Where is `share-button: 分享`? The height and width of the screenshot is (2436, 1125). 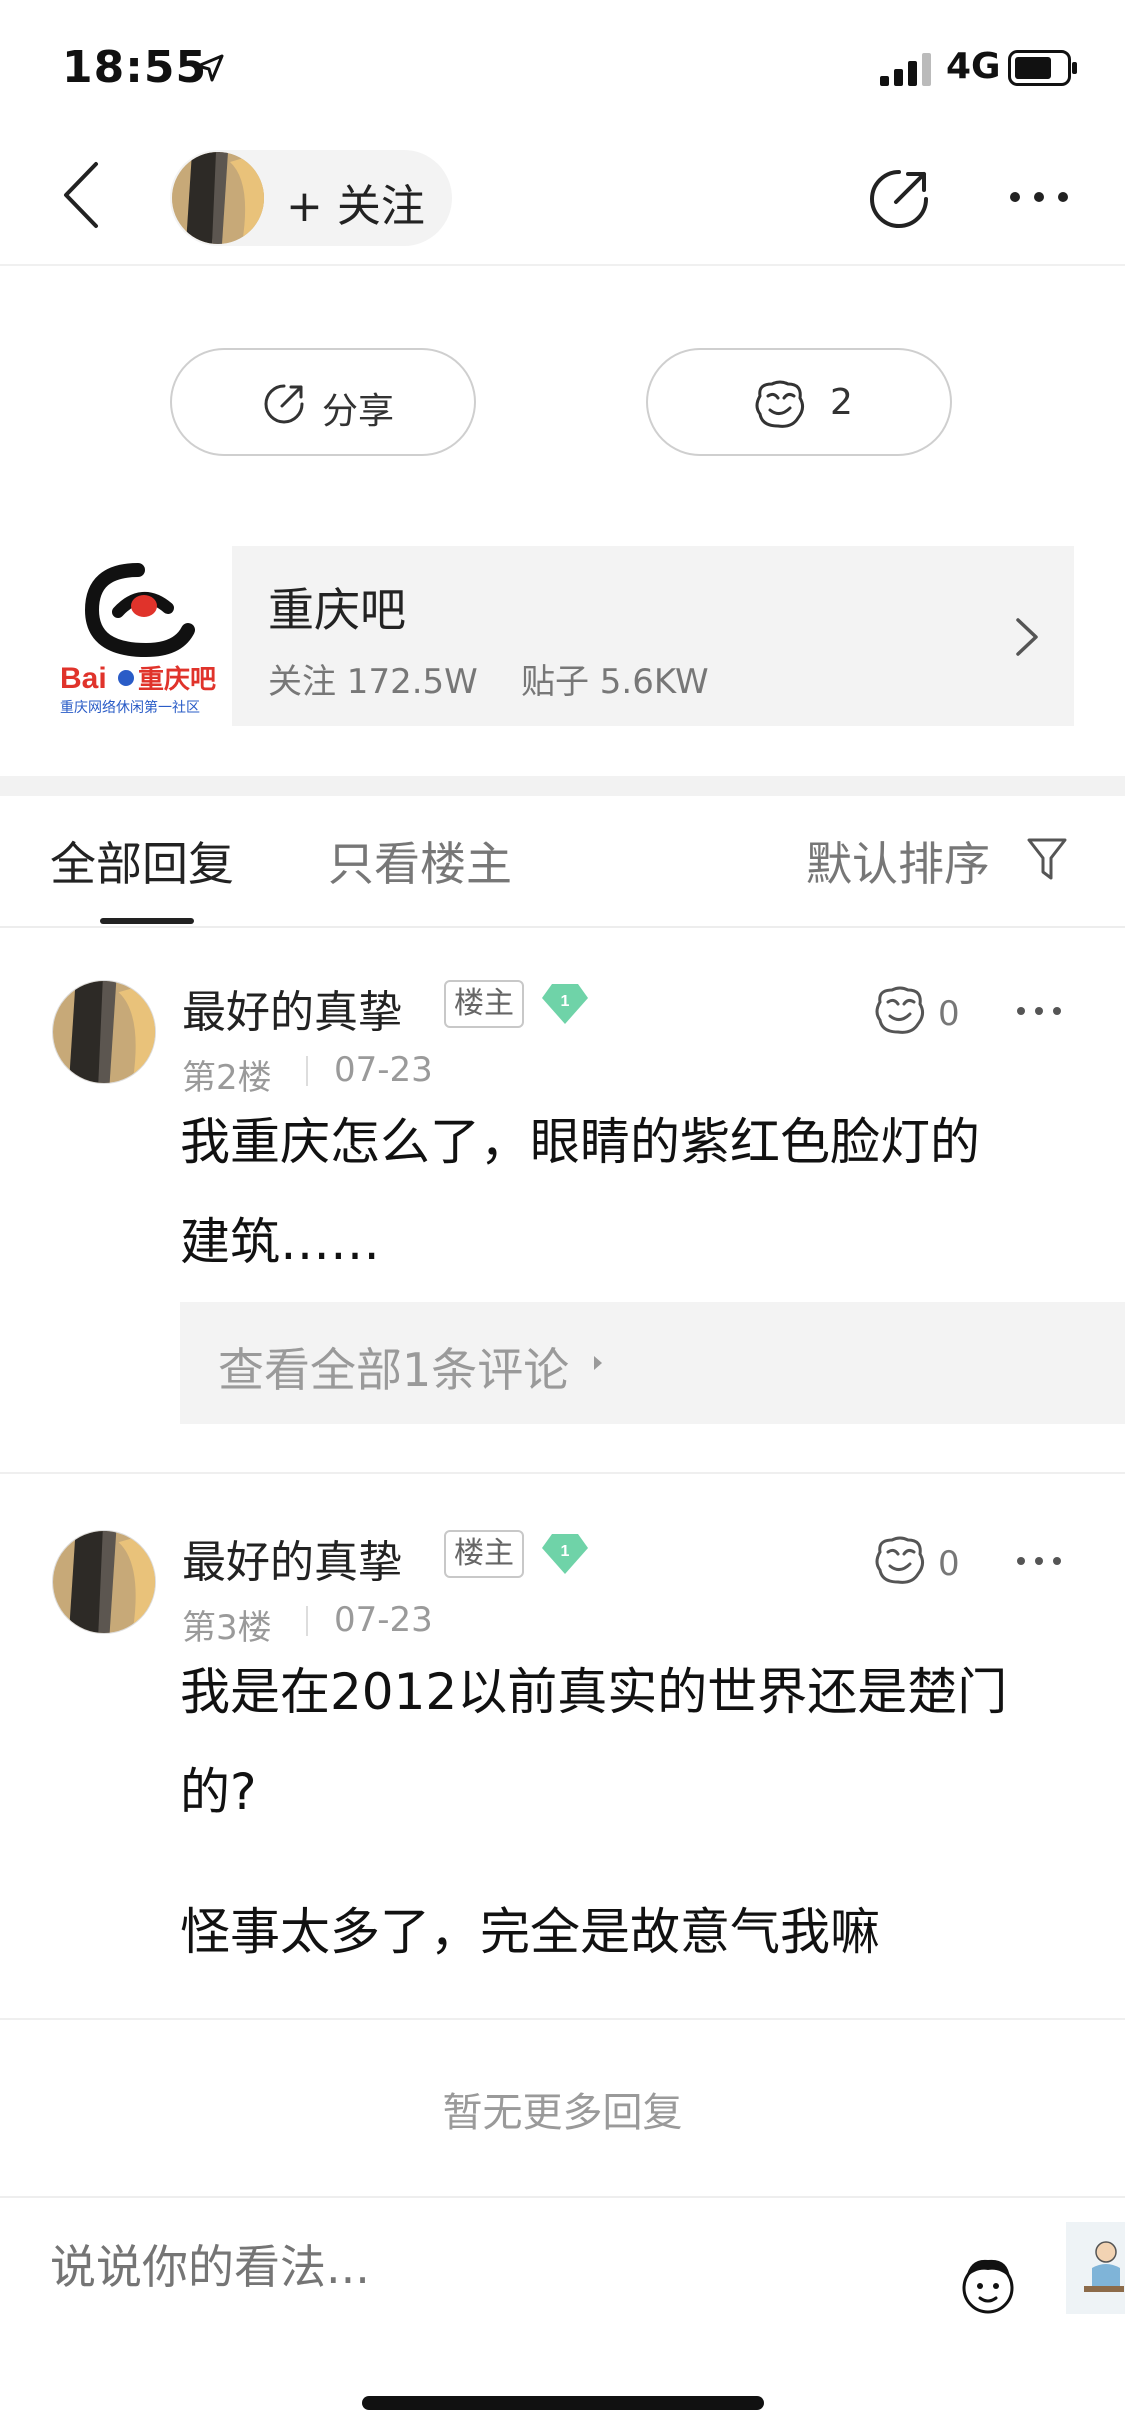 share-button: 分享 is located at coordinates (323, 402).